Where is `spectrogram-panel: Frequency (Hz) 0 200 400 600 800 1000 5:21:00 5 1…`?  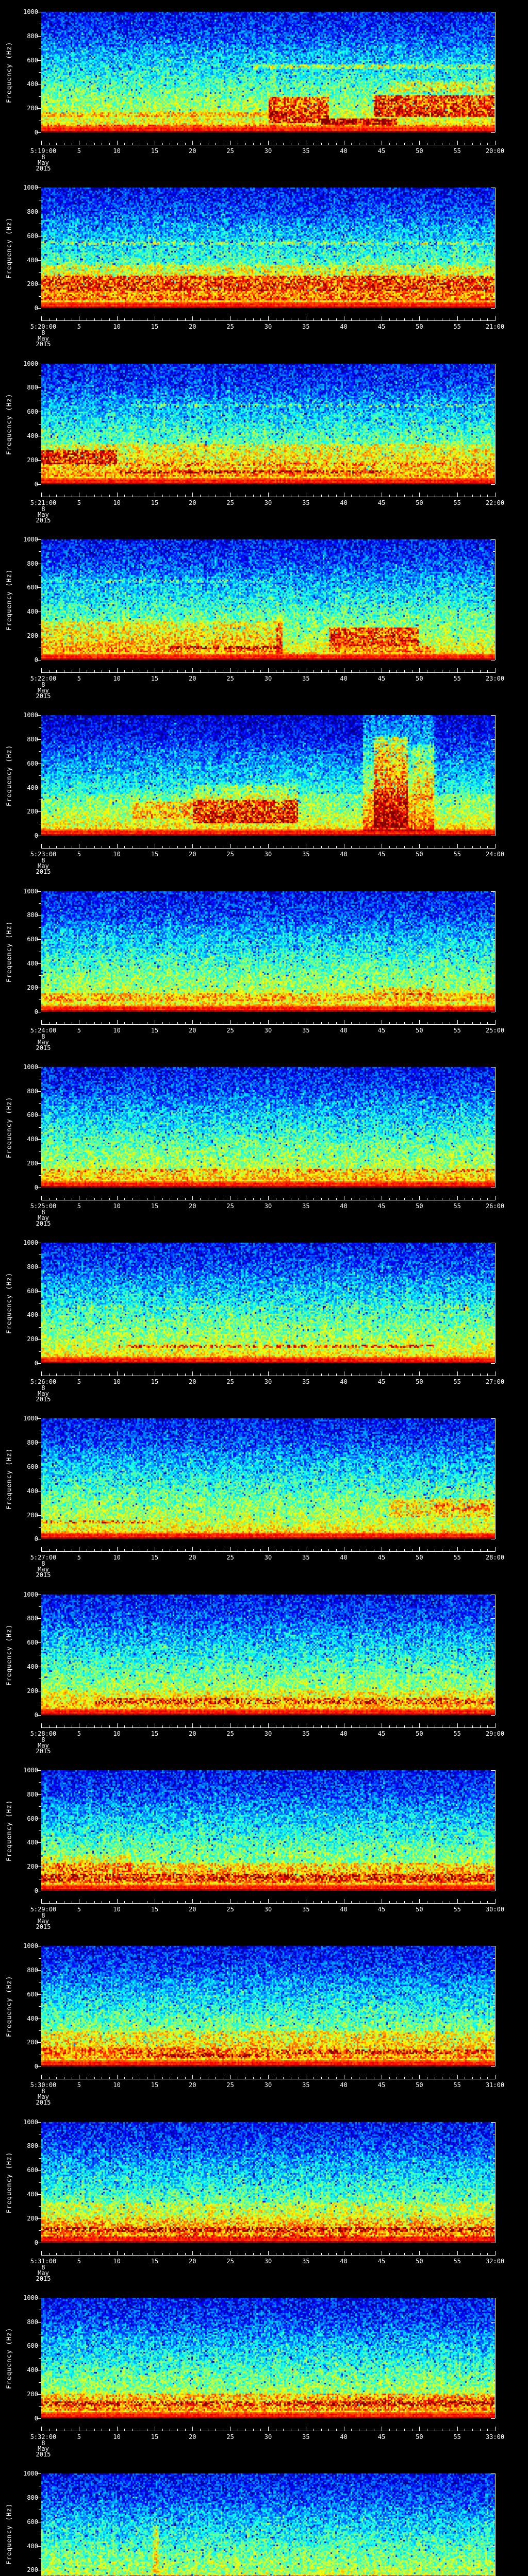
spectrogram-panel: Frequency (Hz) 0 200 400 600 800 1000 5:21:00 5 1… is located at coordinates (264, 440).